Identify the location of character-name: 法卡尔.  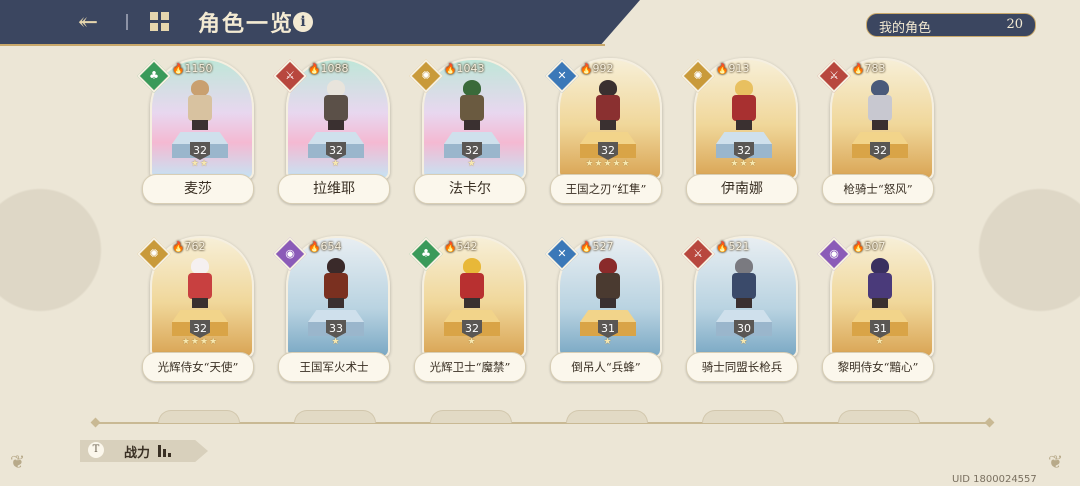
(470, 189).